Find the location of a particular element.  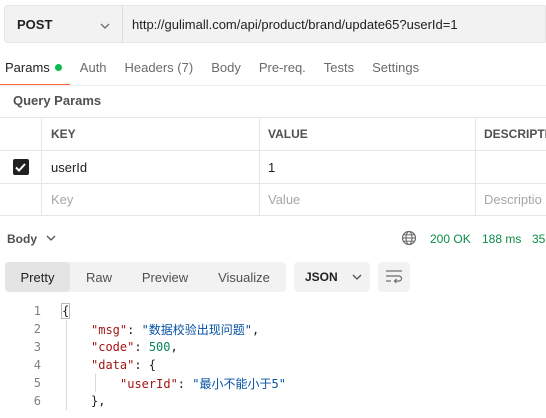

tab-auth-label: Auth is located at coordinates (93, 67).